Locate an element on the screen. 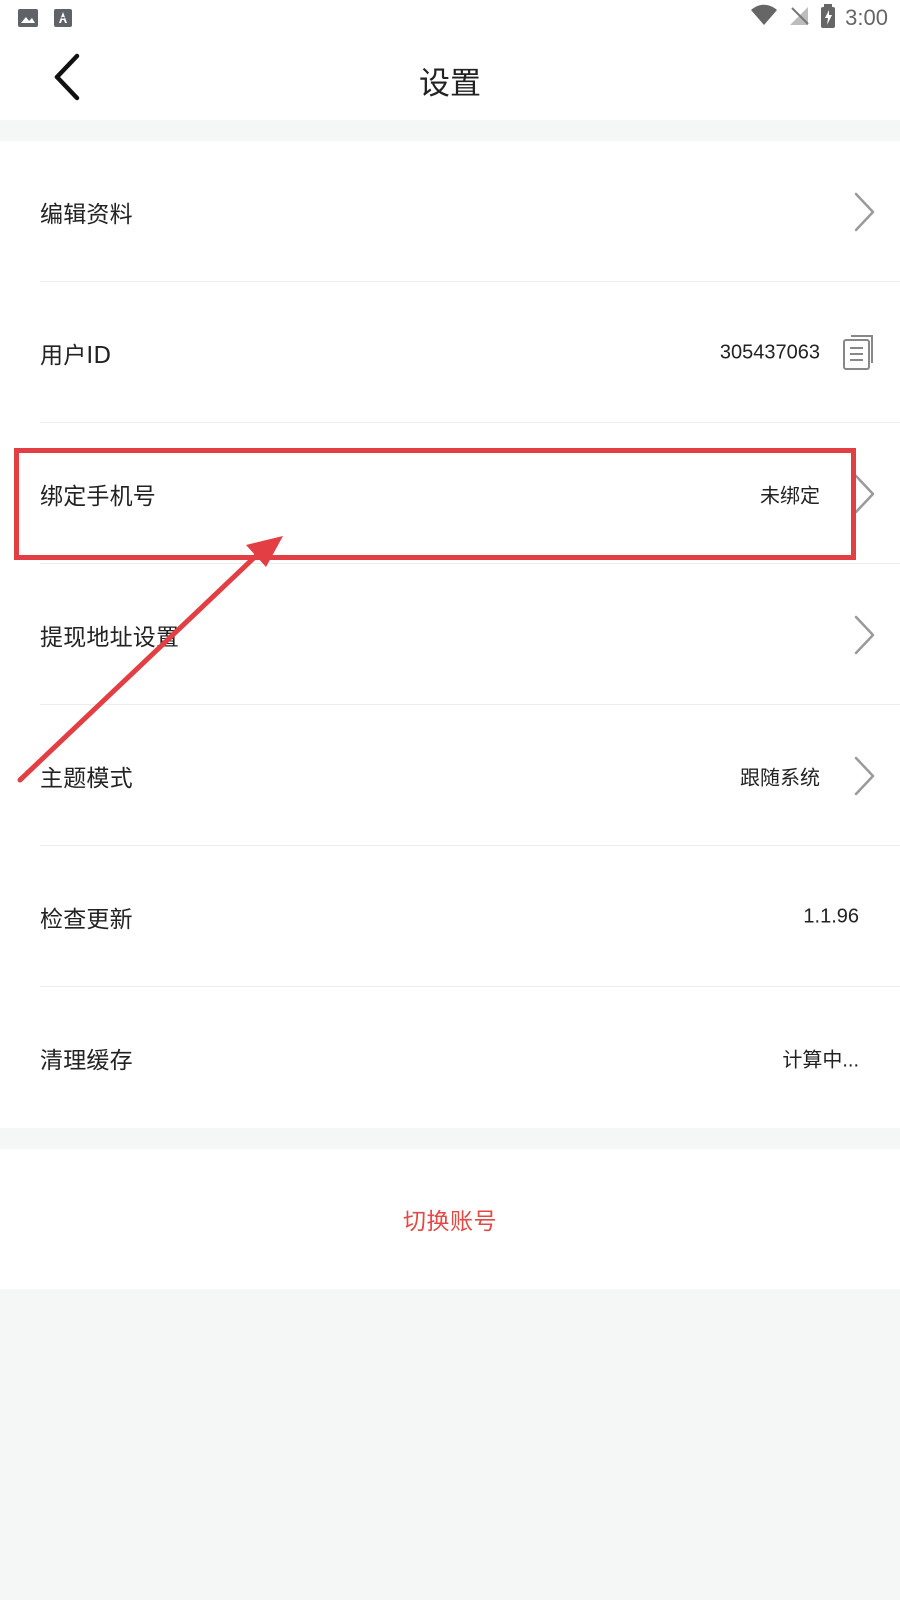  copy-icon is located at coordinates (859, 353).